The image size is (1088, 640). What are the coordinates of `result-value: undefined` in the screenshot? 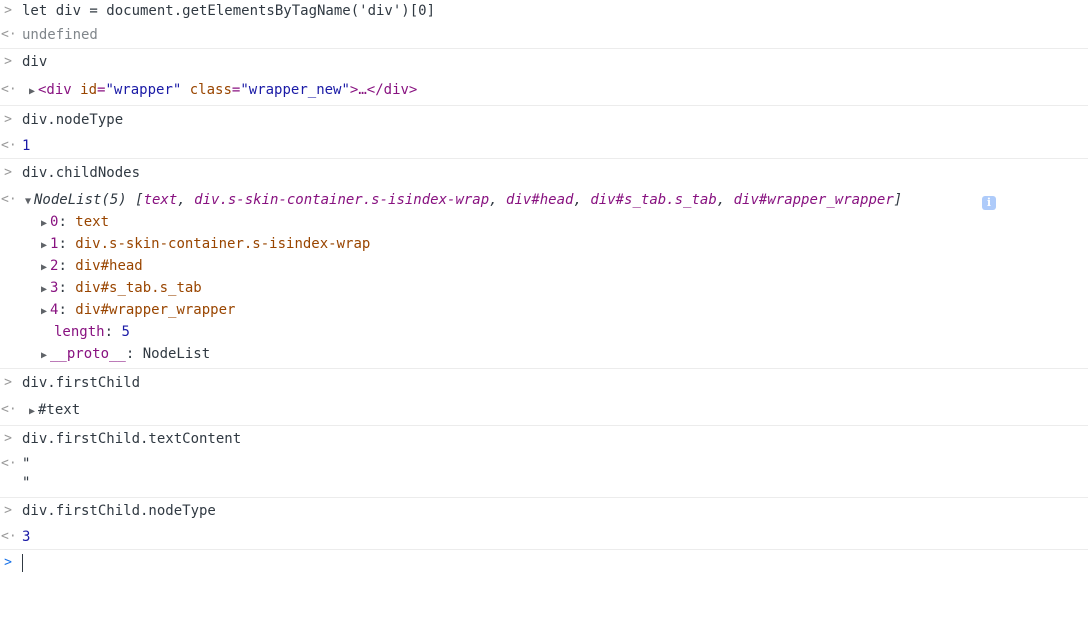 It's located at (60, 35).